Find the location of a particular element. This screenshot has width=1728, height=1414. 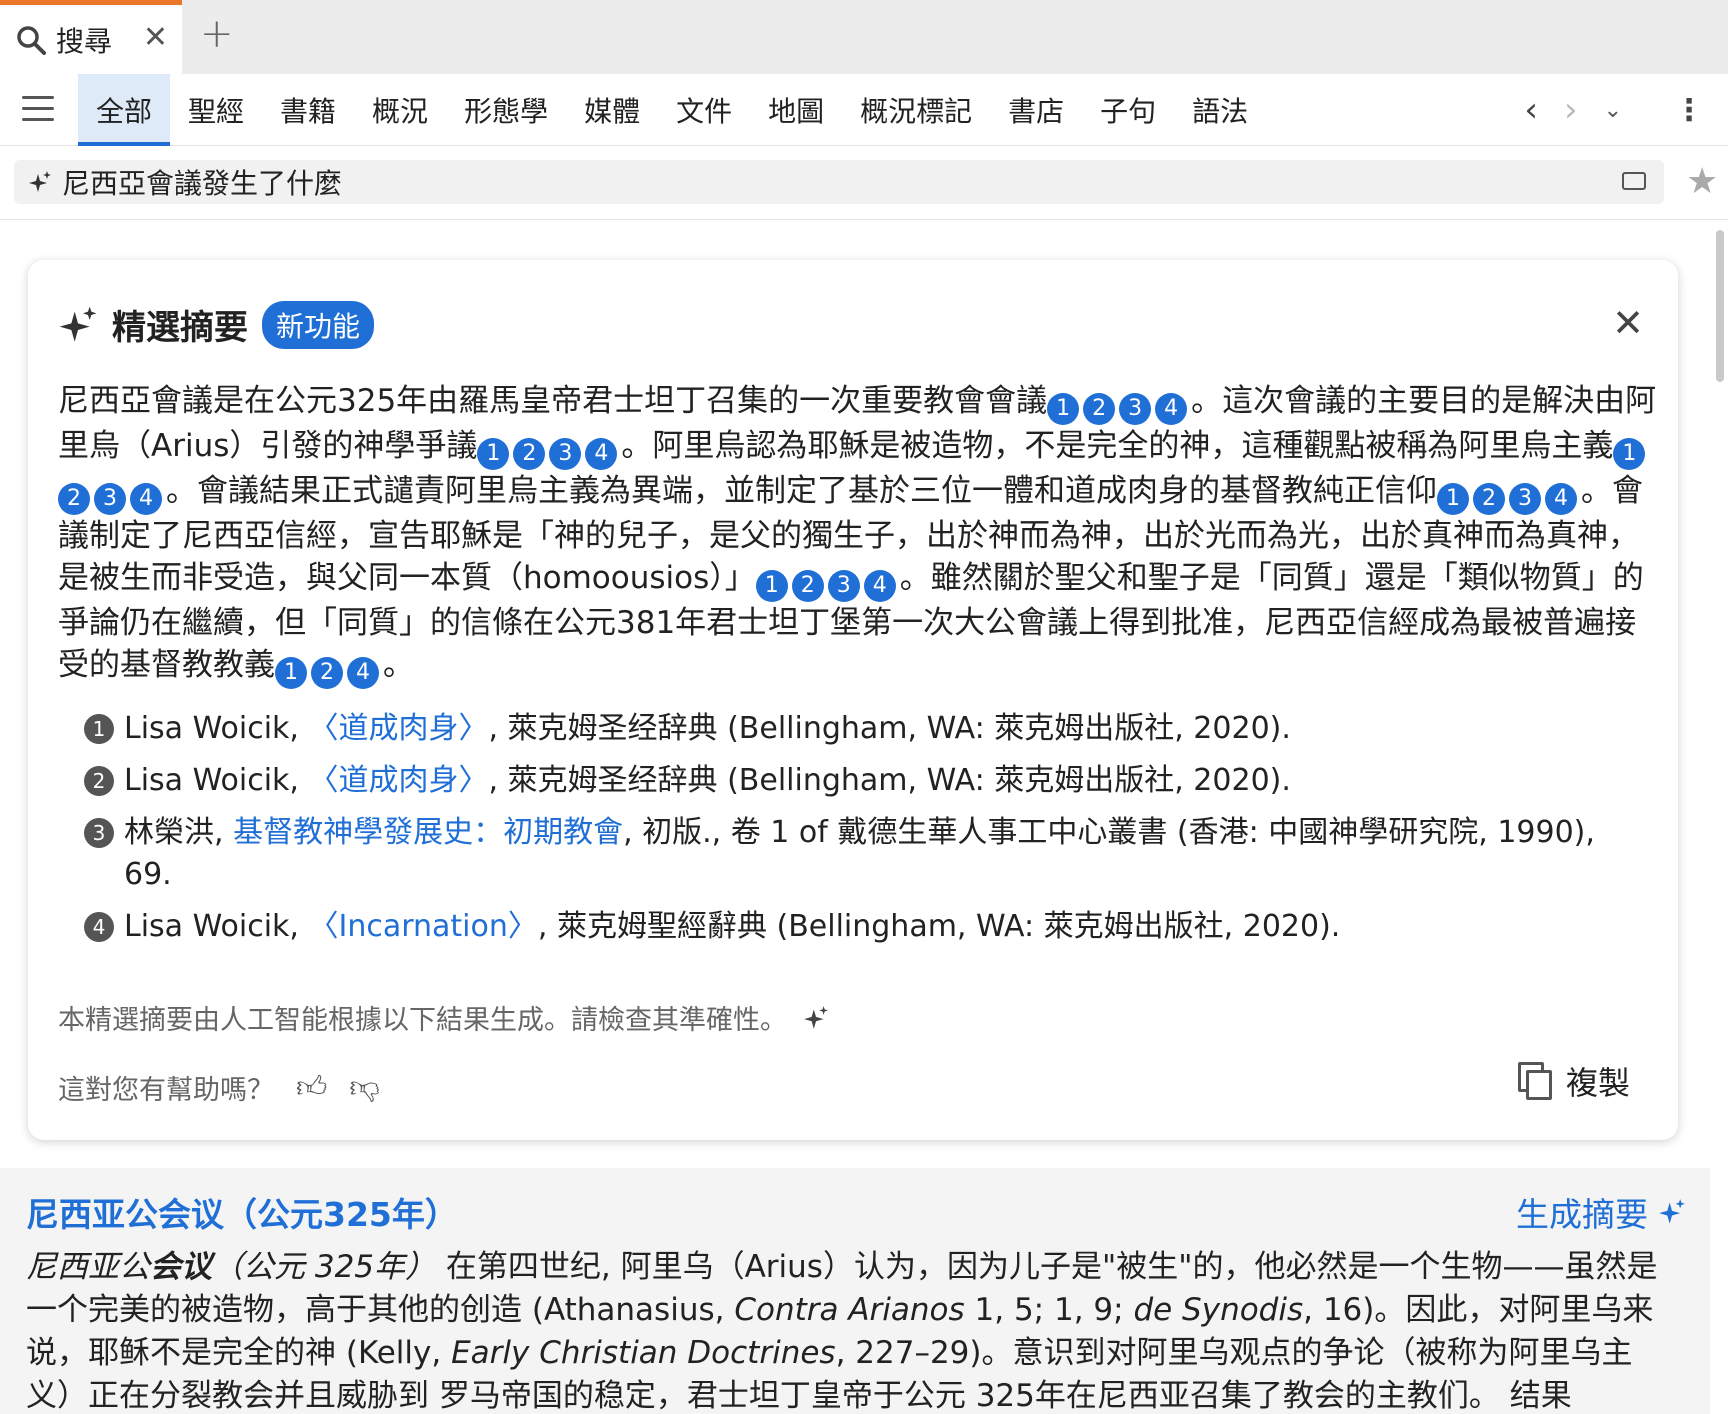

chevron-down-icon: ⌄ is located at coordinates (1613, 110).